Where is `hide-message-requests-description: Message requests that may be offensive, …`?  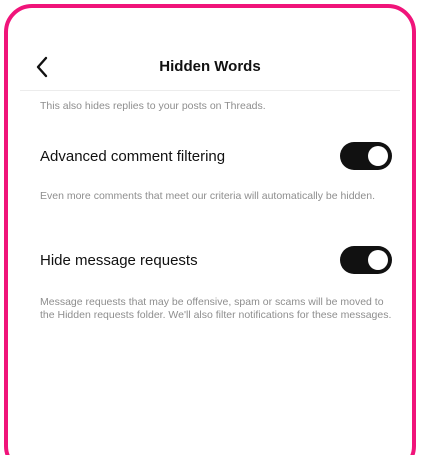
hide-message-requests-description: Message requests that may be offensive, … is located at coordinates (216, 308).